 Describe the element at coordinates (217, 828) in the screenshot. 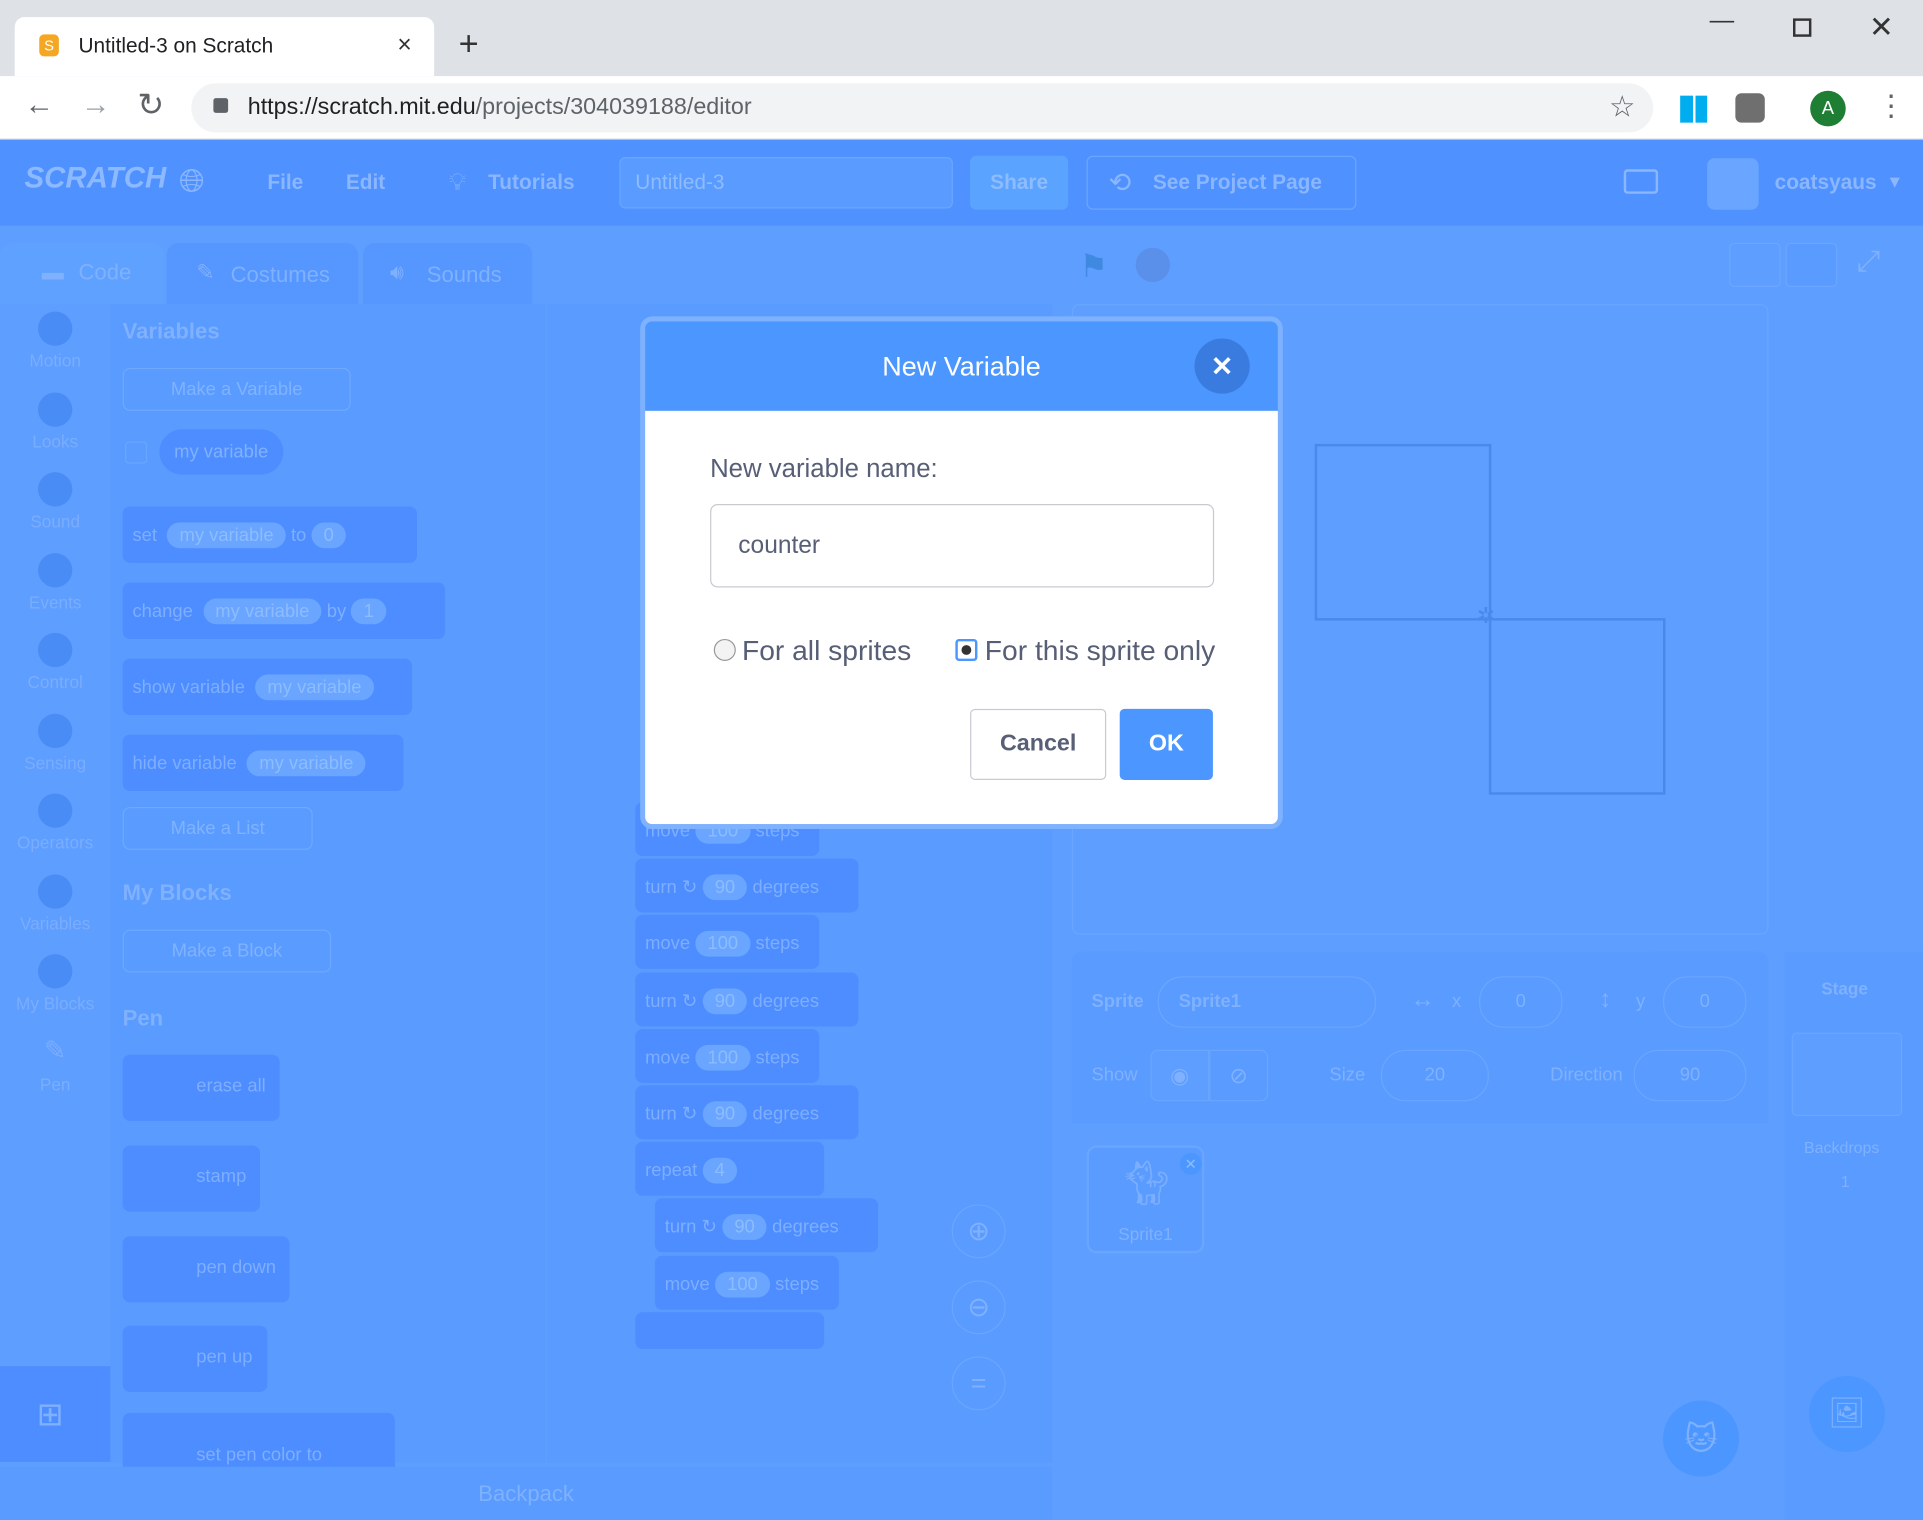

I see `make-list-button: Make a List` at that location.